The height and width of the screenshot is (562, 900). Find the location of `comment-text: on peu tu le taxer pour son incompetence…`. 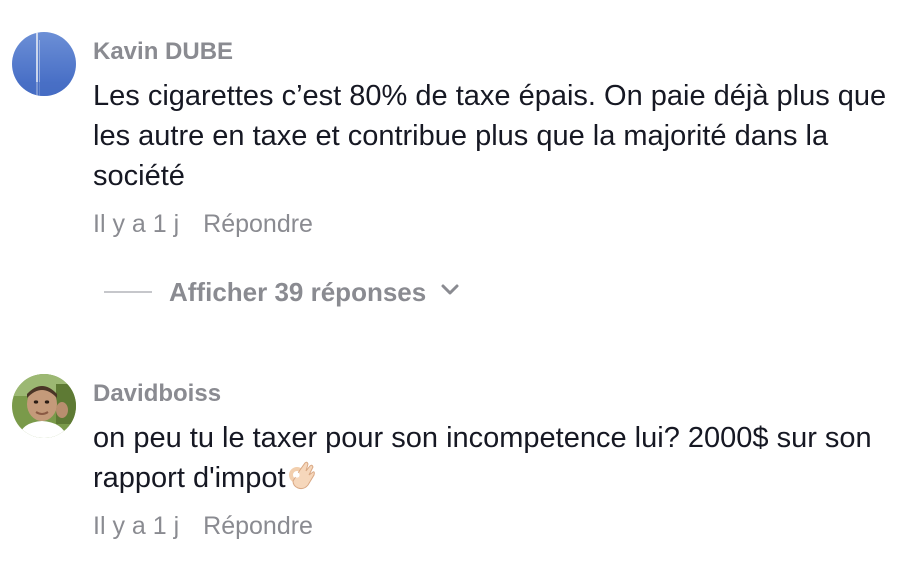

comment-text: on peu tu le taxer pour son incompetence… is located at coordinates (493, 460).